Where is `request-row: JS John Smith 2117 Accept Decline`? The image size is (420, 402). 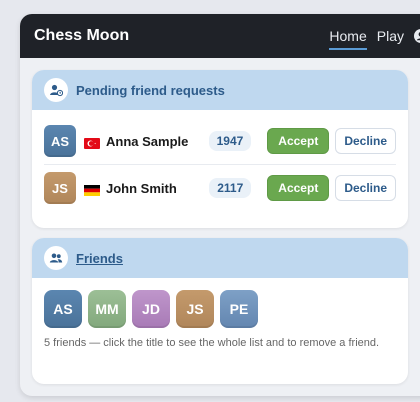
request-row: JS John Smith 2117 Accept Decline is located at coordinates (220, 187).